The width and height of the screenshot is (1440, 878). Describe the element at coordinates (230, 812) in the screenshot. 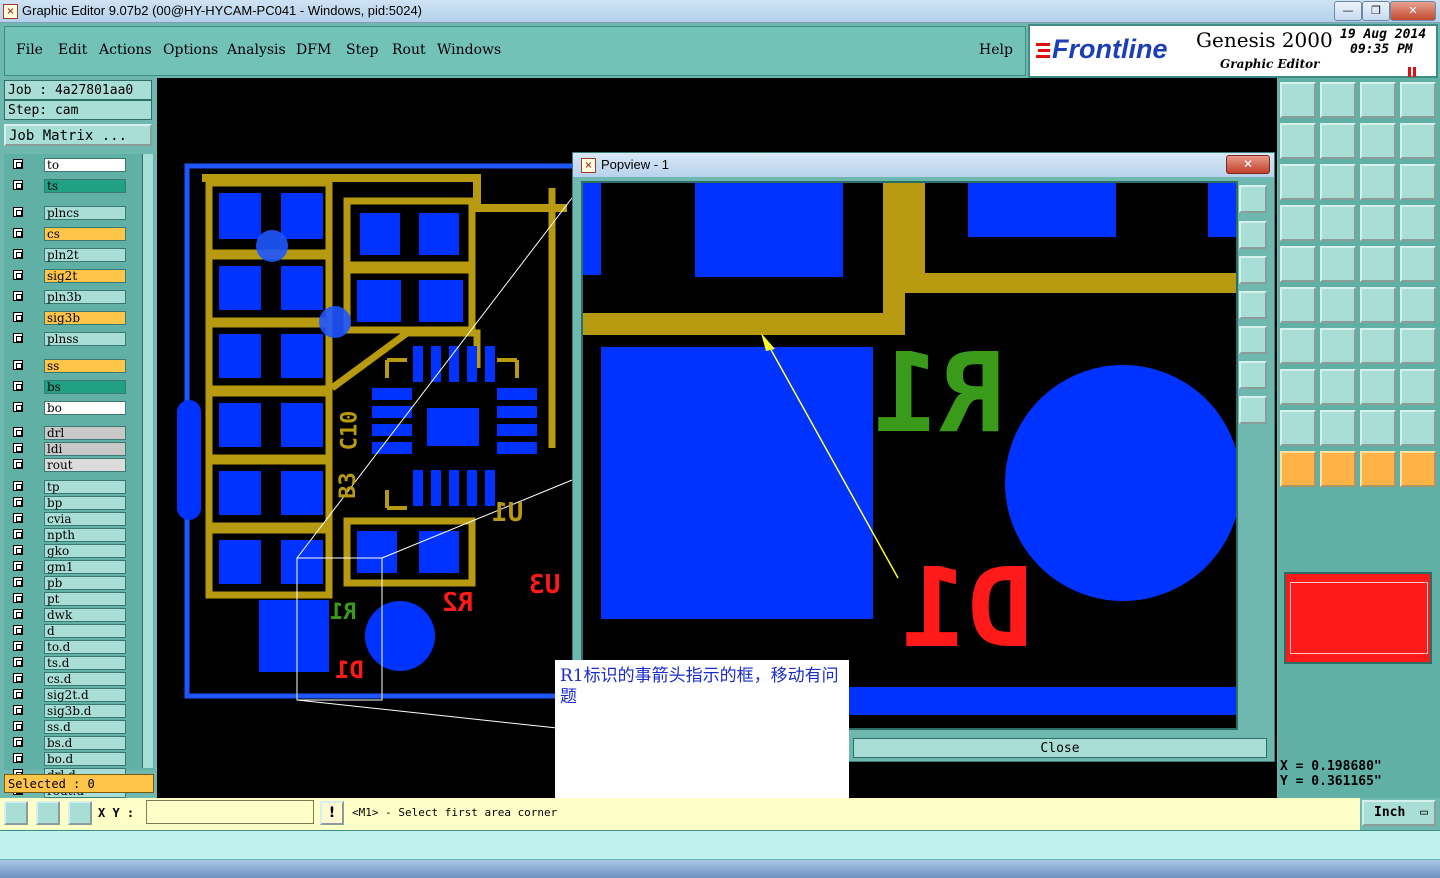

I see `xy-input` at that location.